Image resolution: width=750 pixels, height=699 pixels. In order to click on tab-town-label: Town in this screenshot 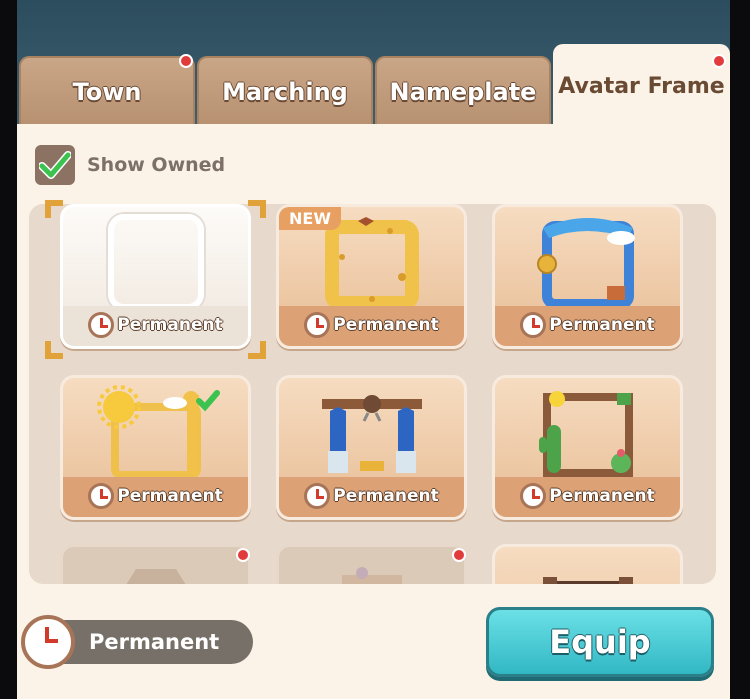, I will do `click(107, 92)`.